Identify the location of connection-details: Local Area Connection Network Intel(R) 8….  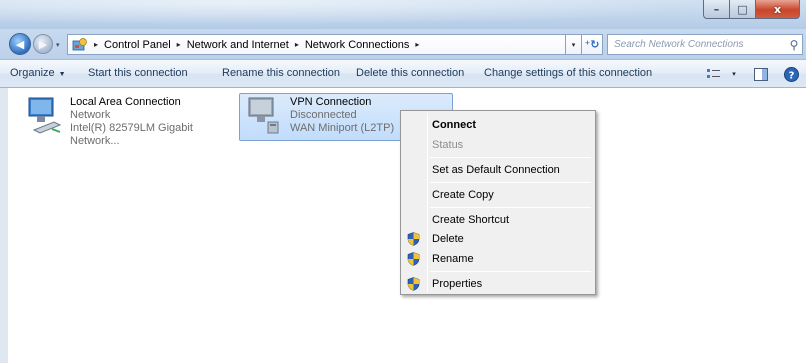
(151, 121).